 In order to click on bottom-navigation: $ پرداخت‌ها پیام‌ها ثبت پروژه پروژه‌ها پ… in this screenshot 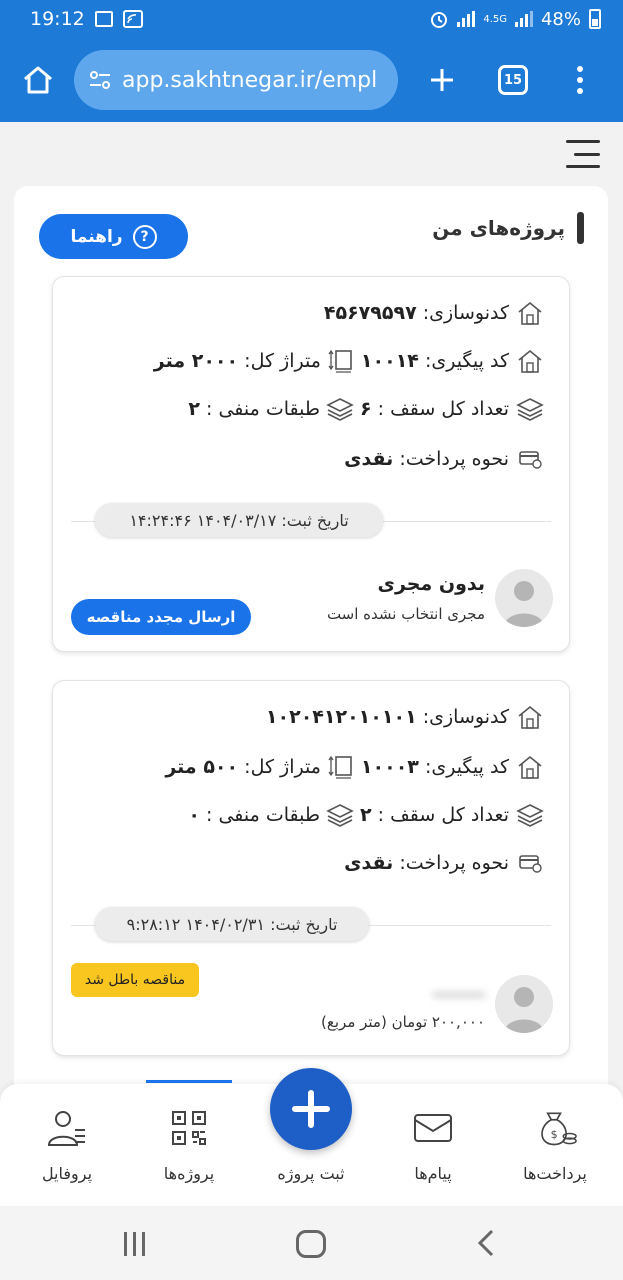, I will do `click(311, 1137)`.